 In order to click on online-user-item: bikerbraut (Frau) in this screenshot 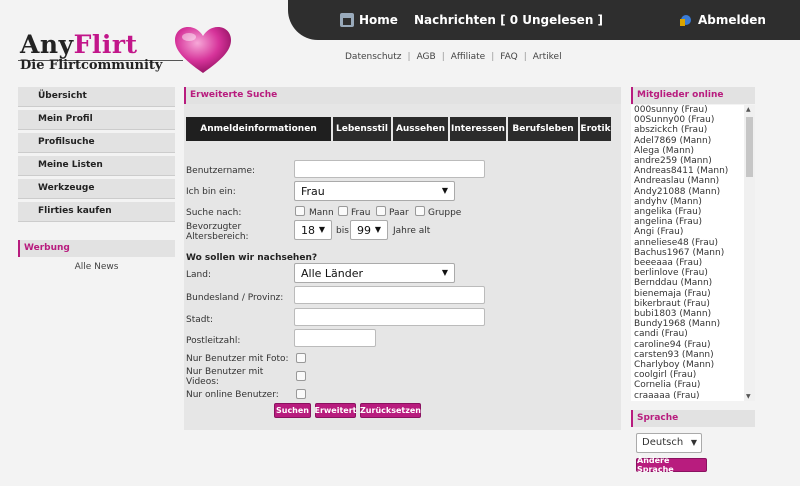, I will do `click(693, 304)`.